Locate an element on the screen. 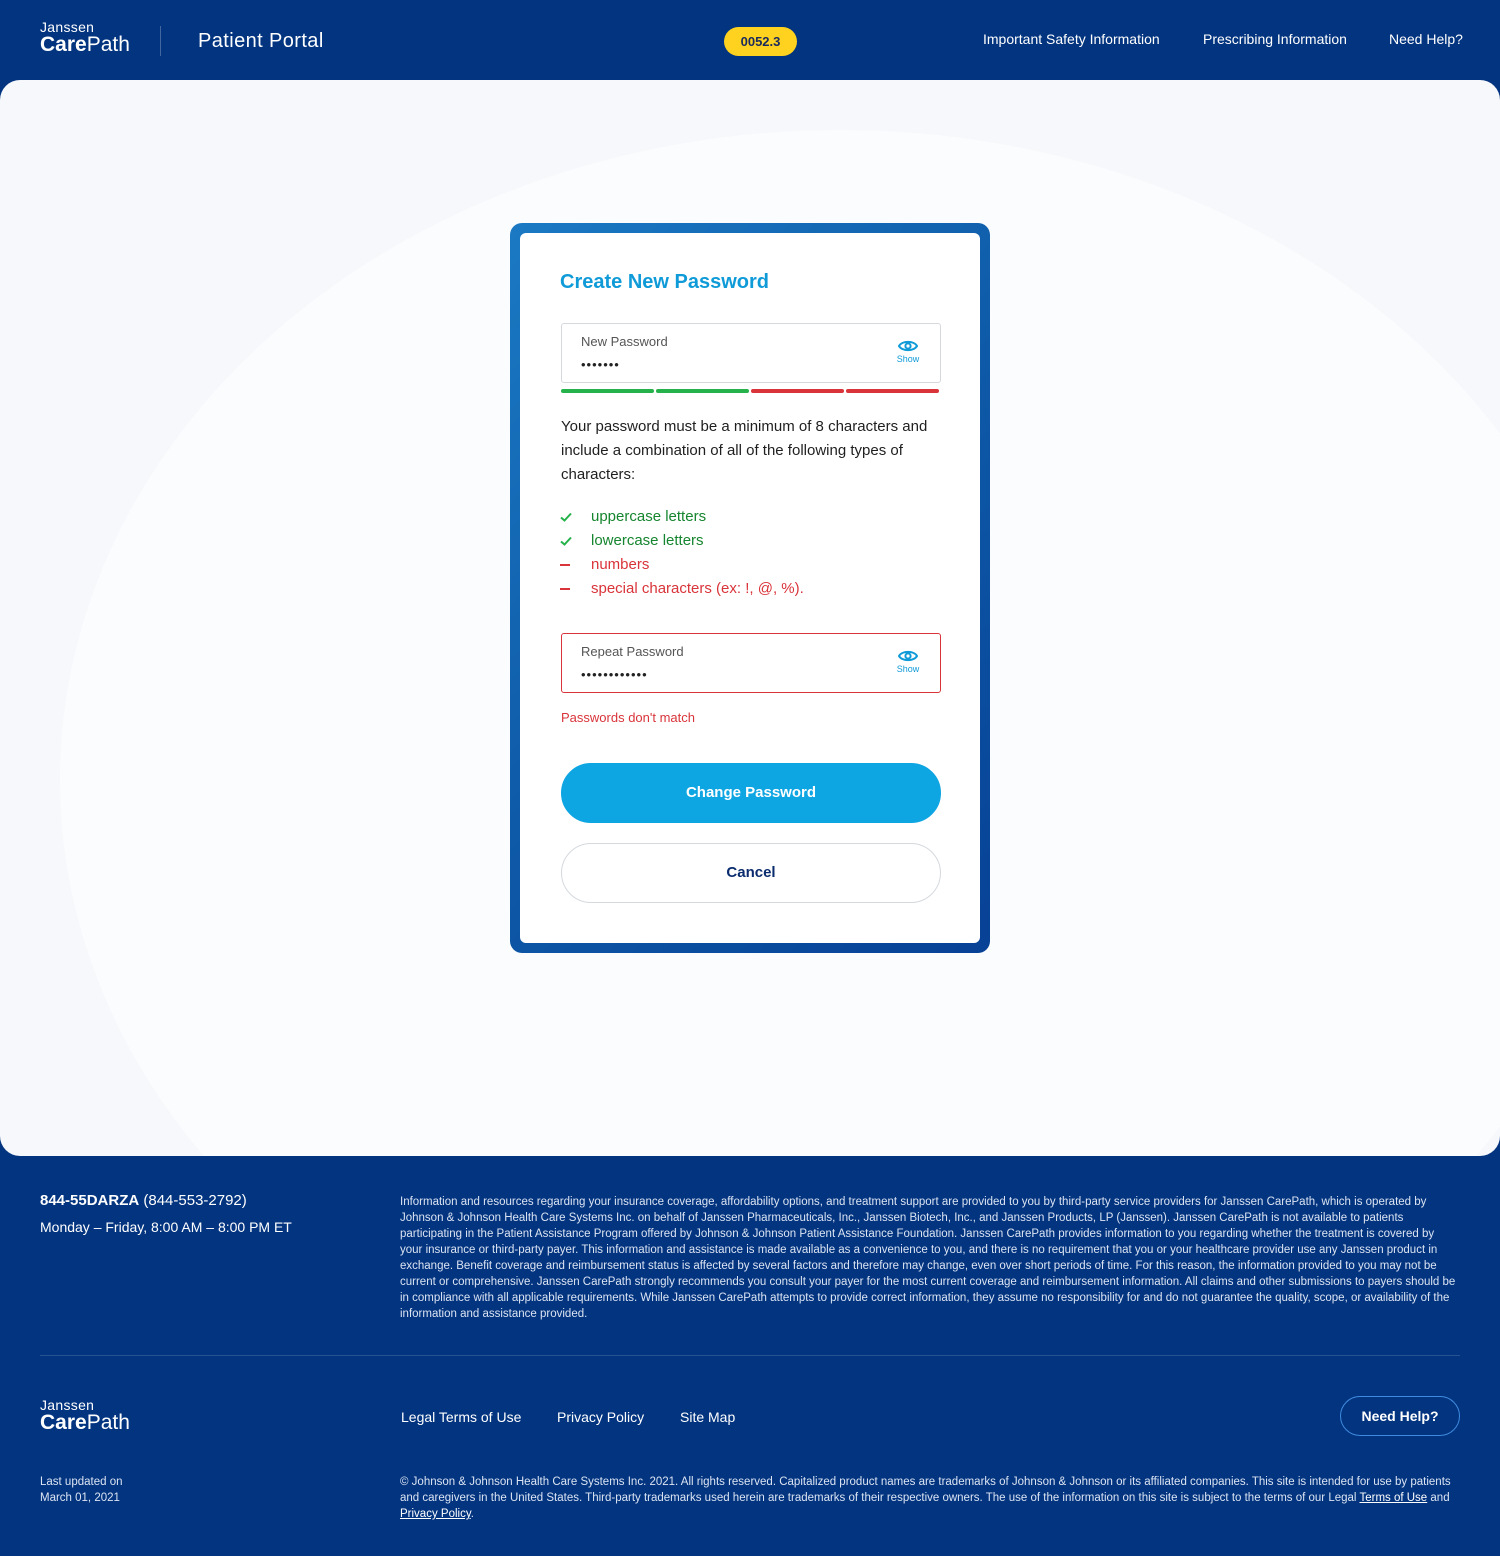 The height and width of the screenshot is (1556, 1500). carepath-logo: Janssen CarePath is located at coordinates (85, 38).